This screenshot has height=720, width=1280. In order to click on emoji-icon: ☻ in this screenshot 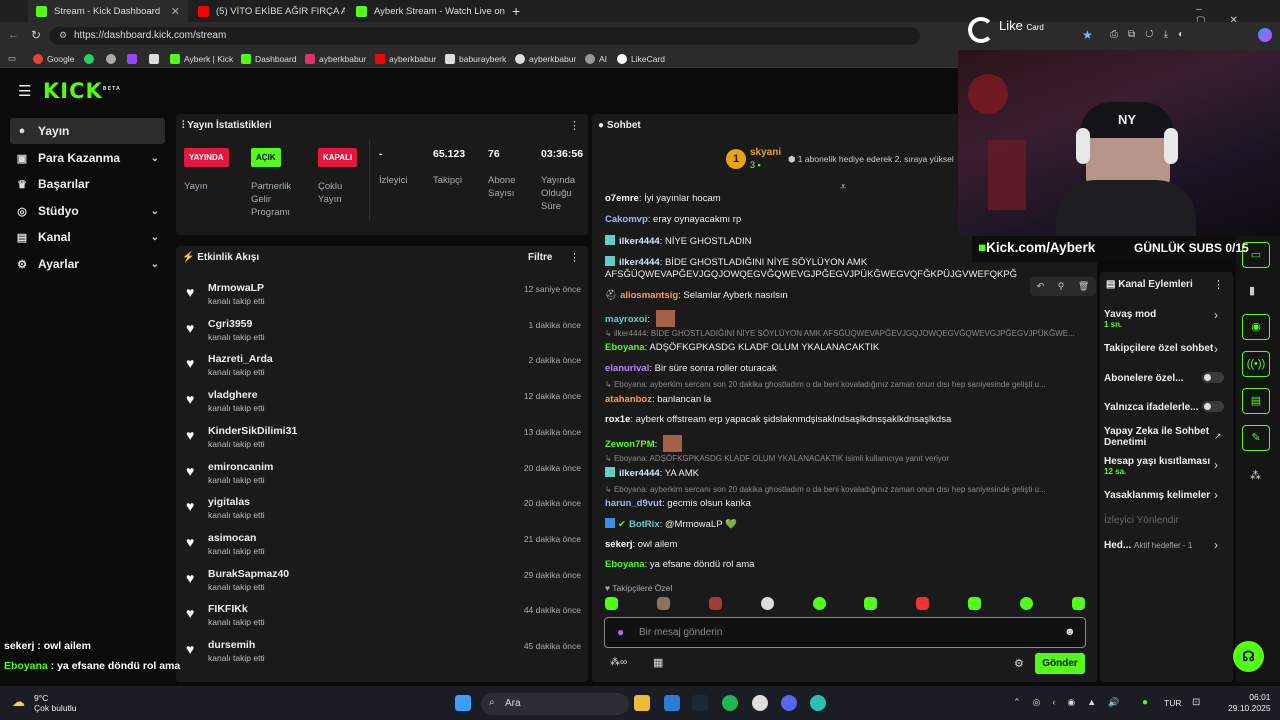, I will do `click(1070, 632)`.